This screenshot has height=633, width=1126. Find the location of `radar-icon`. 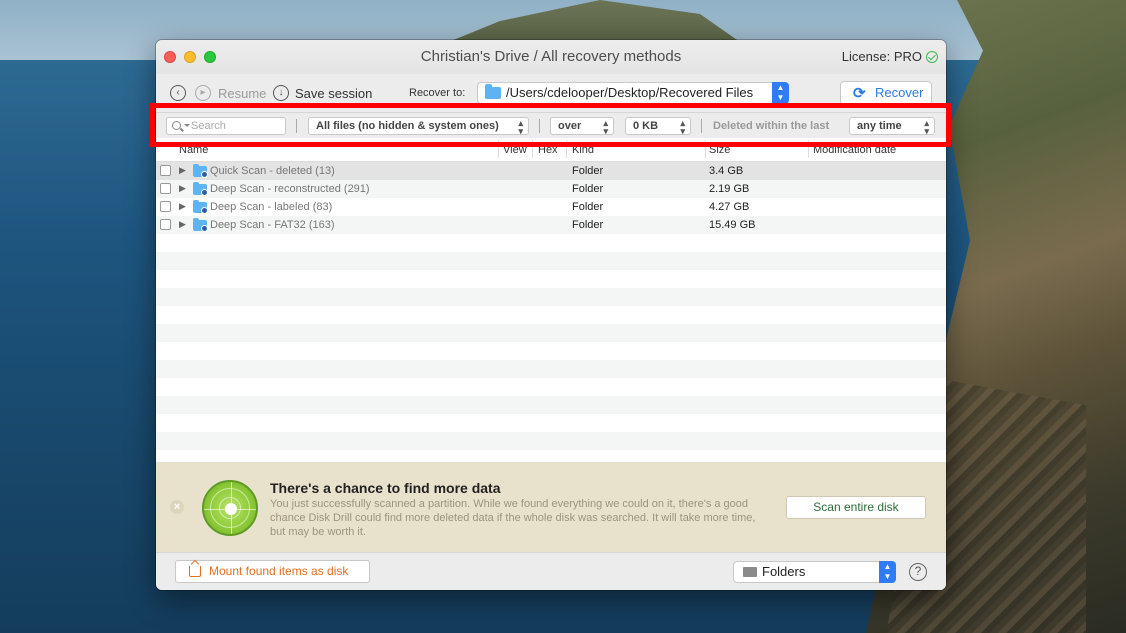

radar-icon is located at coordinates (230, 508).